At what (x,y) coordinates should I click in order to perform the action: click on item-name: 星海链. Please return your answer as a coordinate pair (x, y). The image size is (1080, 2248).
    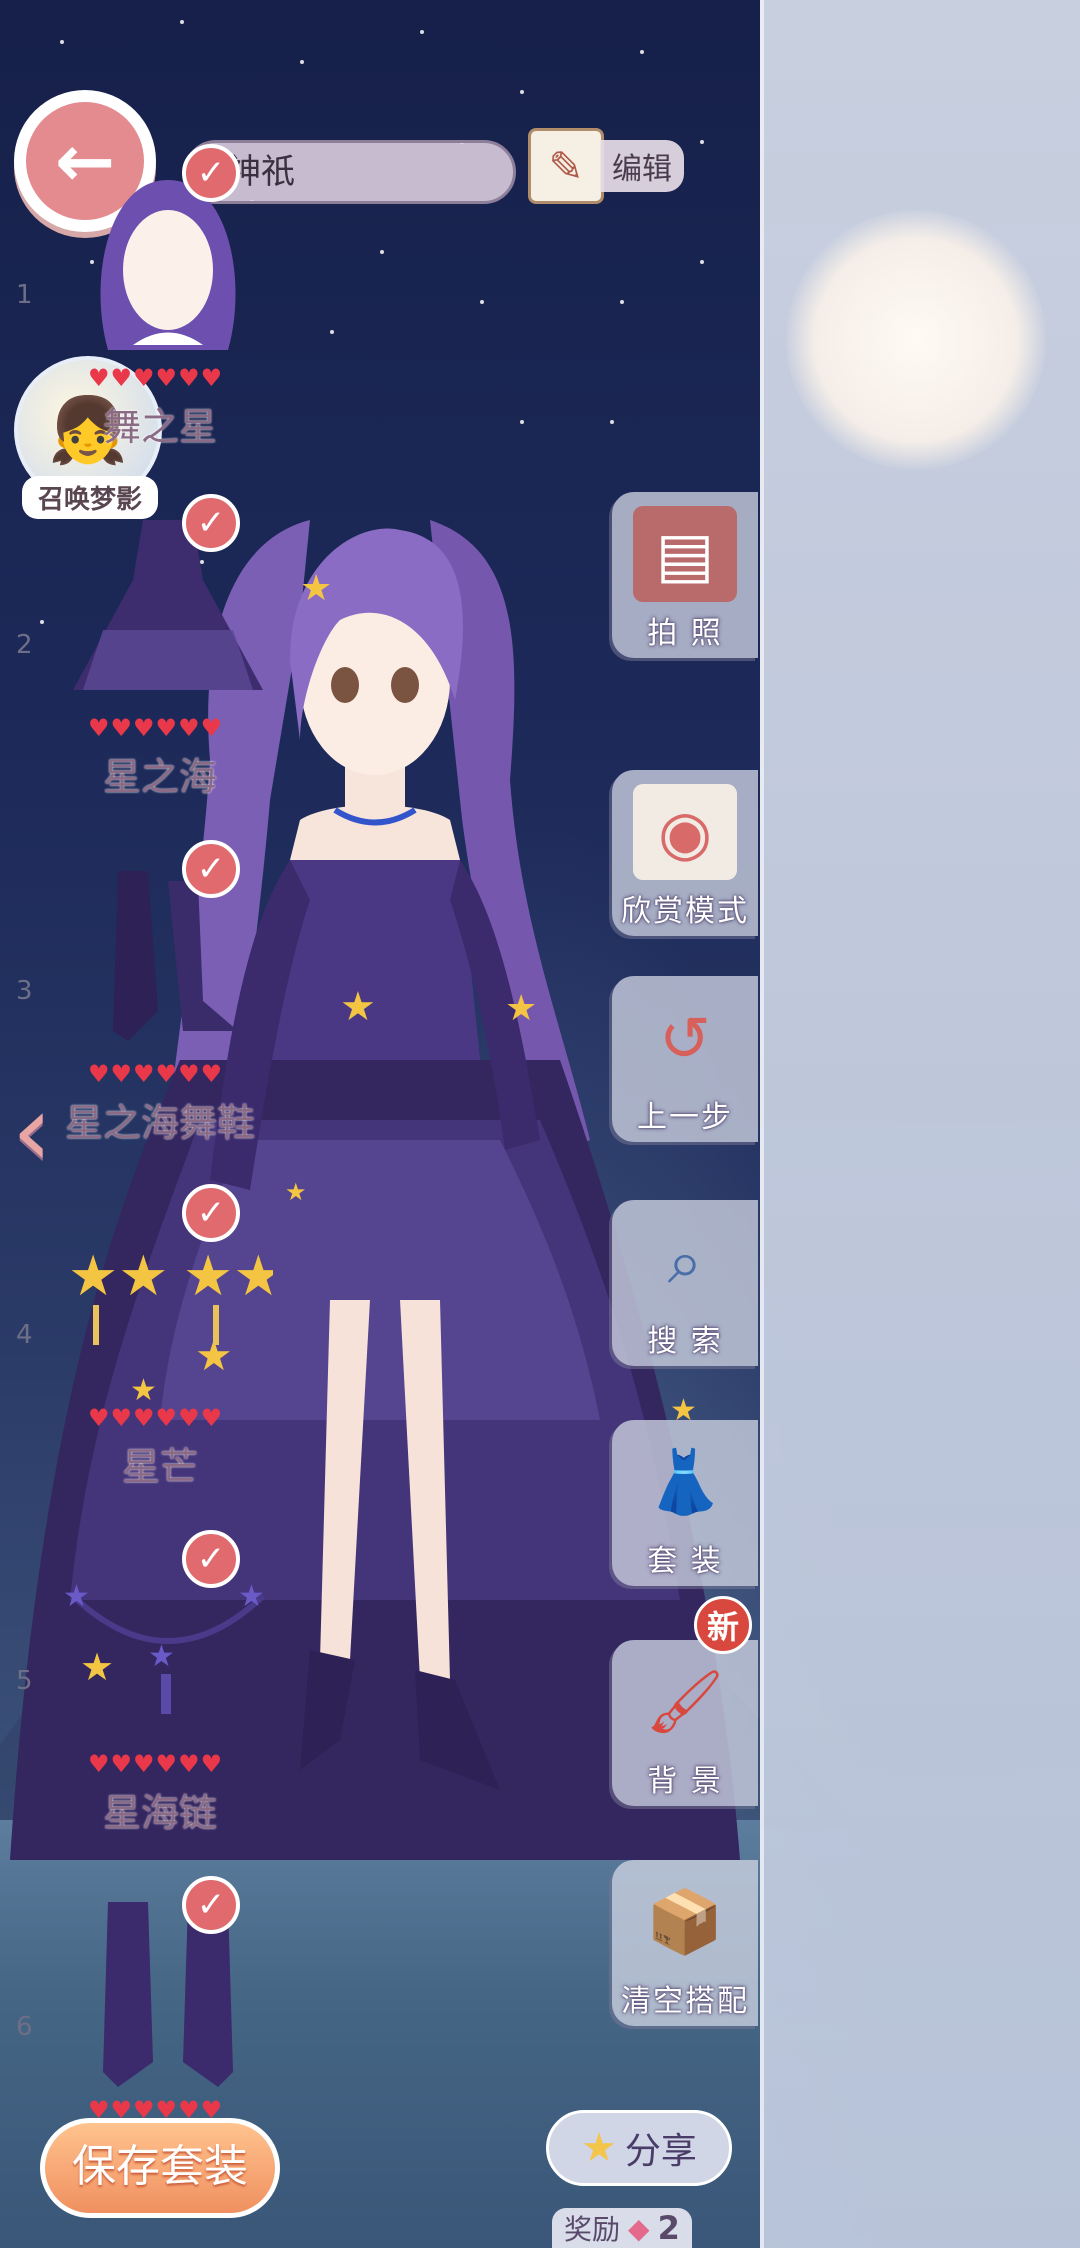
    Looking at the image, I should click on (159, 1813).